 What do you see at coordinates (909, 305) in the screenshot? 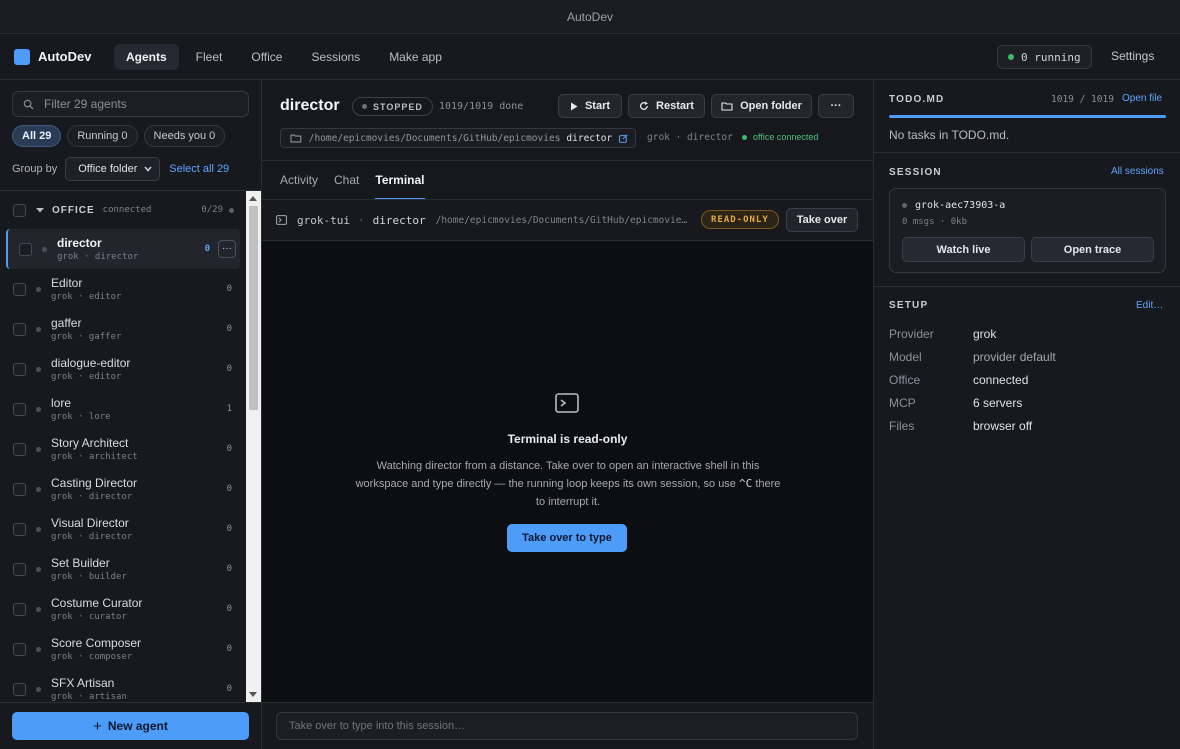
I see `setup-title: SETUP` at bounding box center [909, 305].